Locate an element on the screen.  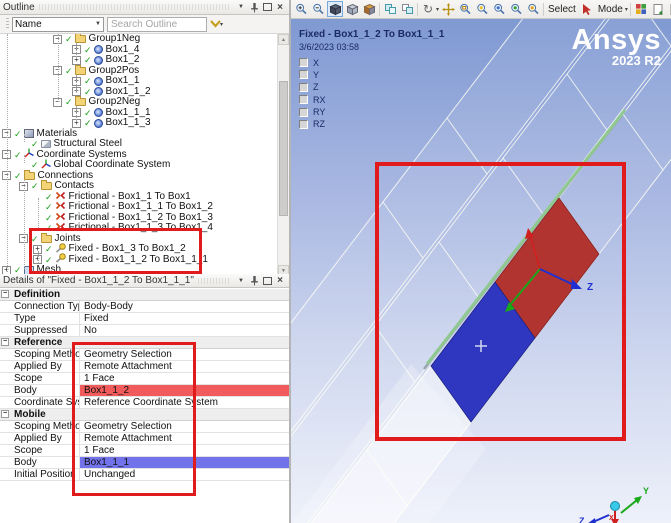
details-row: Suppressed No is located at coordinates (144, 331).